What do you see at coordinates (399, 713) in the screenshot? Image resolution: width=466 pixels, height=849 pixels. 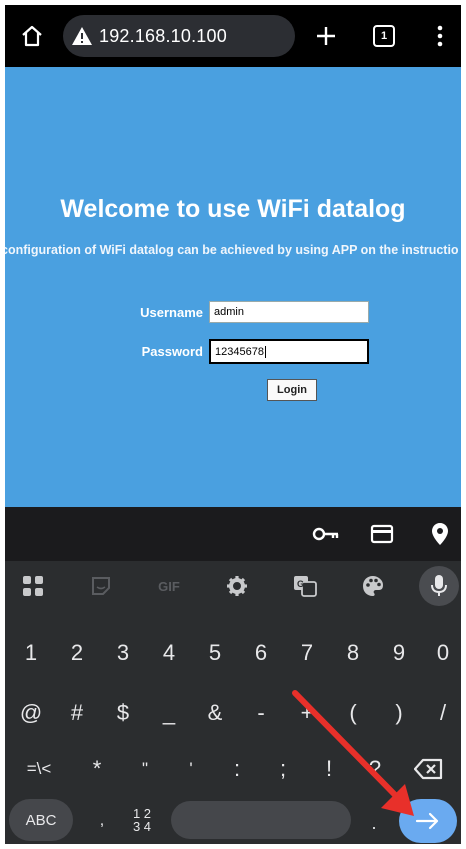 I see `key-close-paren: )` at bounding box center [399, 713].